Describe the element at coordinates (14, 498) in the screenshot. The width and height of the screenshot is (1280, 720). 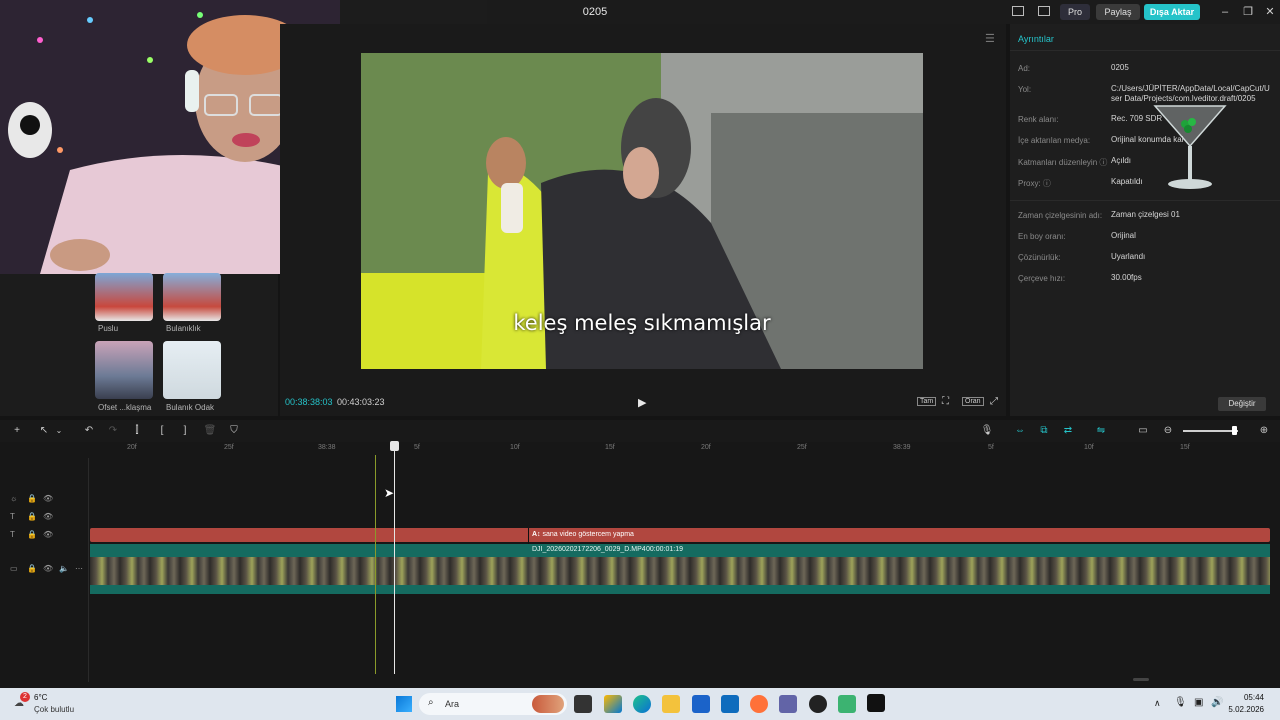
I see `effect-track-icon: ☼` at that location.